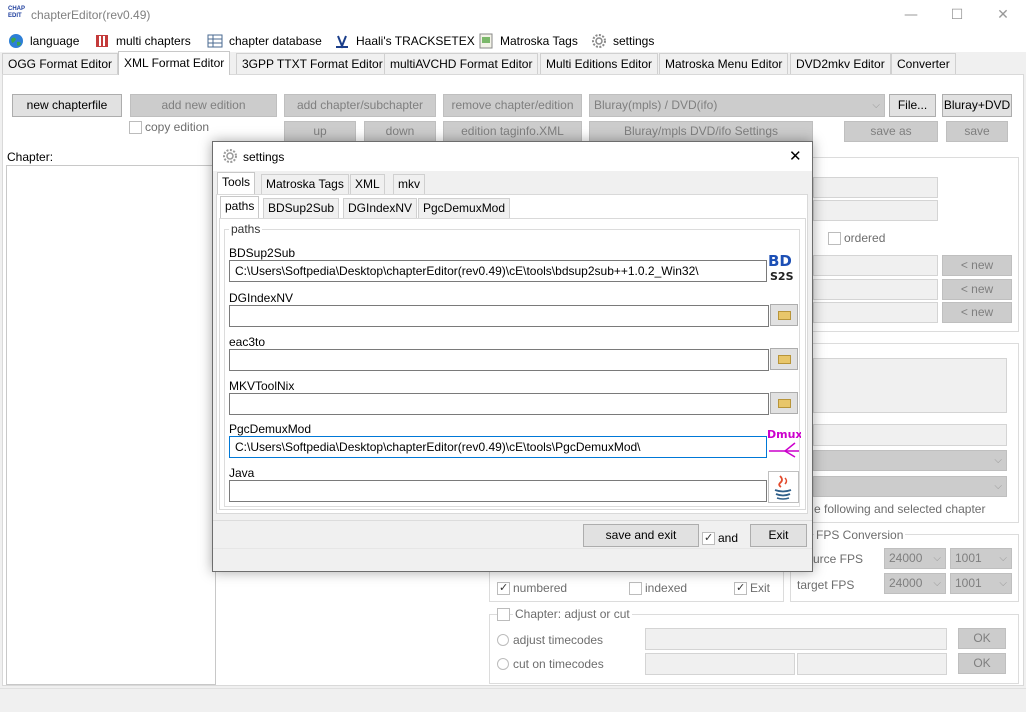 The height and width of the screenshot is (712, 1026). Describe the element at coordinates (240, 207) in the screenshot. I see `subtab-paths: paths` at that location.